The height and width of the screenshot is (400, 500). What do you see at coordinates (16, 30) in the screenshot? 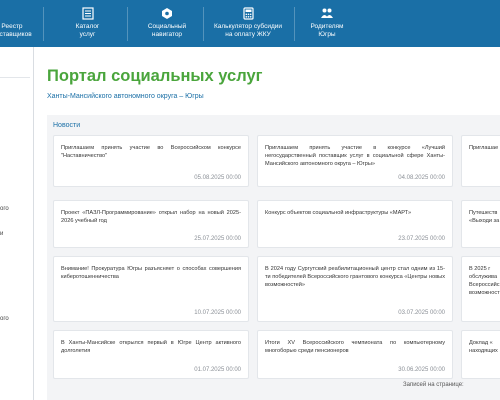
I see `nav-item-label: Реестр поставщиков` at bounding box center [16, 30].